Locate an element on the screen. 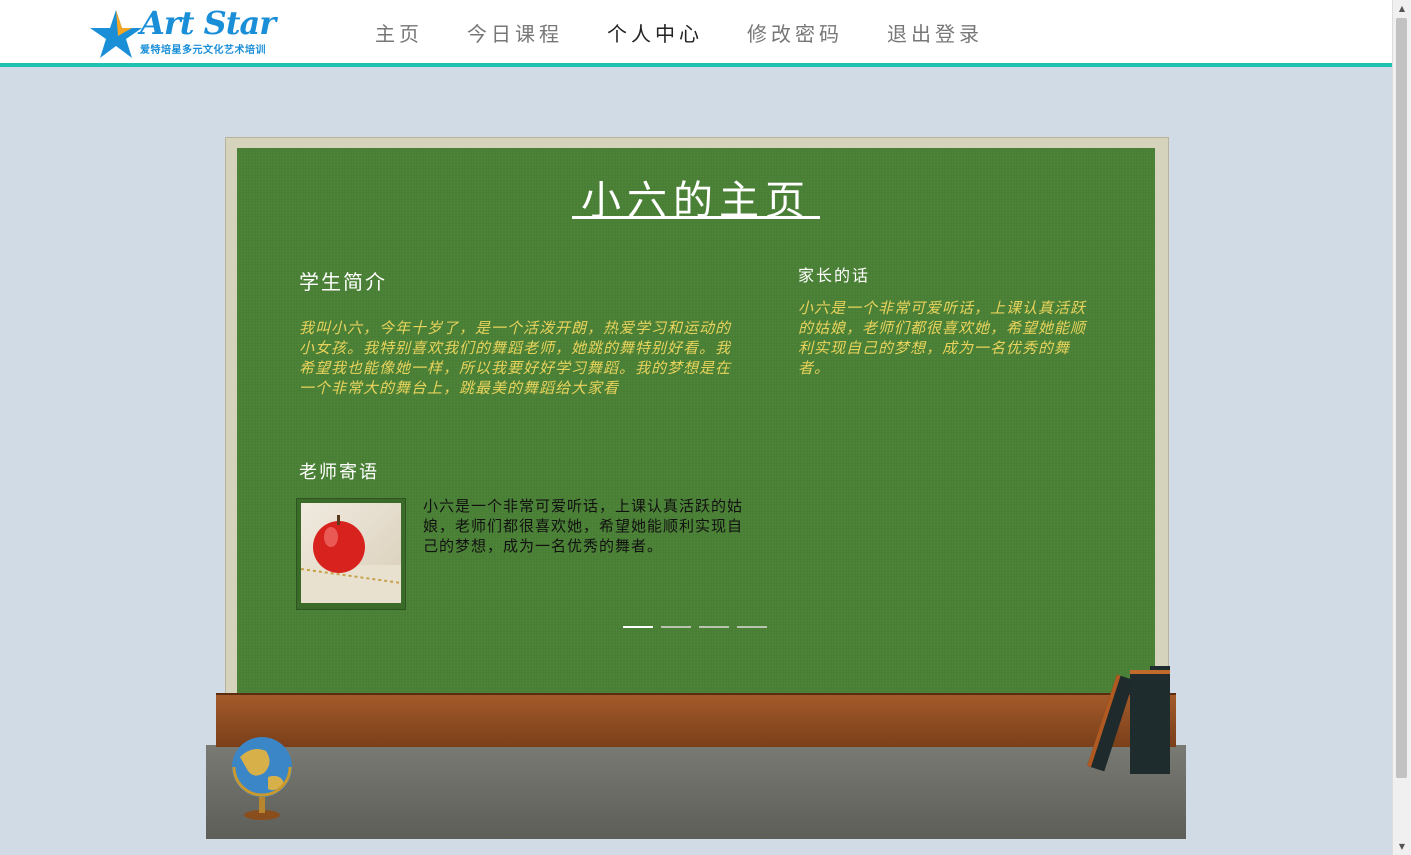  teacher-photo-frame is located at coordinates (351, 554).